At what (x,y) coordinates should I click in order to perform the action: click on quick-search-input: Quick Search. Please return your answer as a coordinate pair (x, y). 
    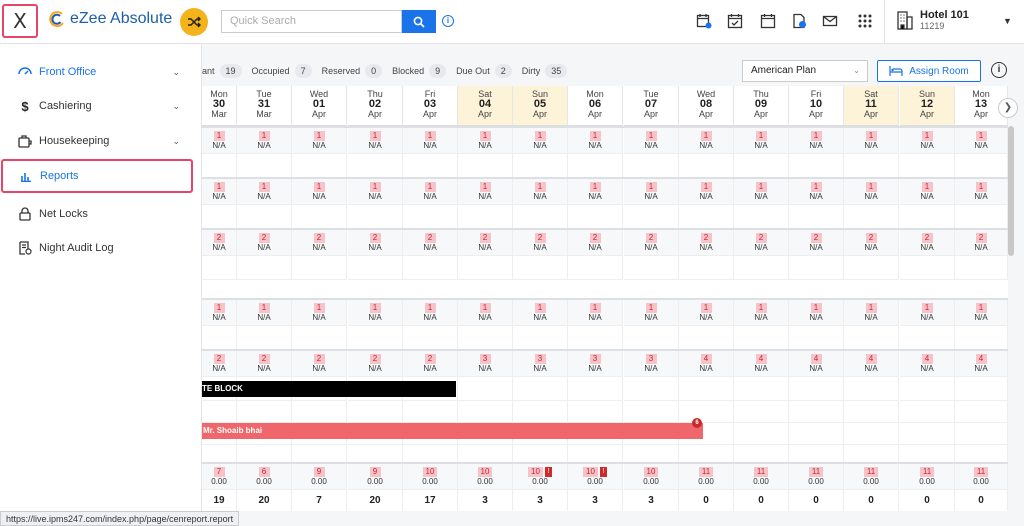
    Looking at the image, I should click on (311, 21).